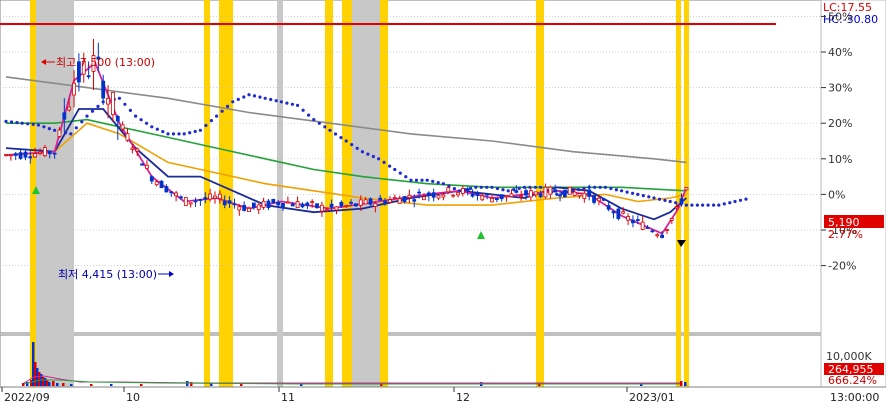 The height and width of the screenshot is (407, 886). I want to click on x-tick-label: 2023/01, so click(652, 397).